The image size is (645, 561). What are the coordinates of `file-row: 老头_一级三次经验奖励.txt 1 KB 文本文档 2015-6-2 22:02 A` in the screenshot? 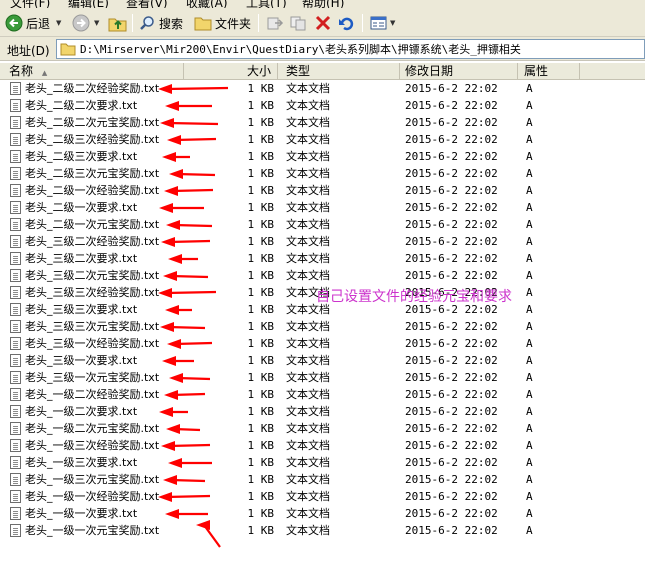 It's located at (322, 445).